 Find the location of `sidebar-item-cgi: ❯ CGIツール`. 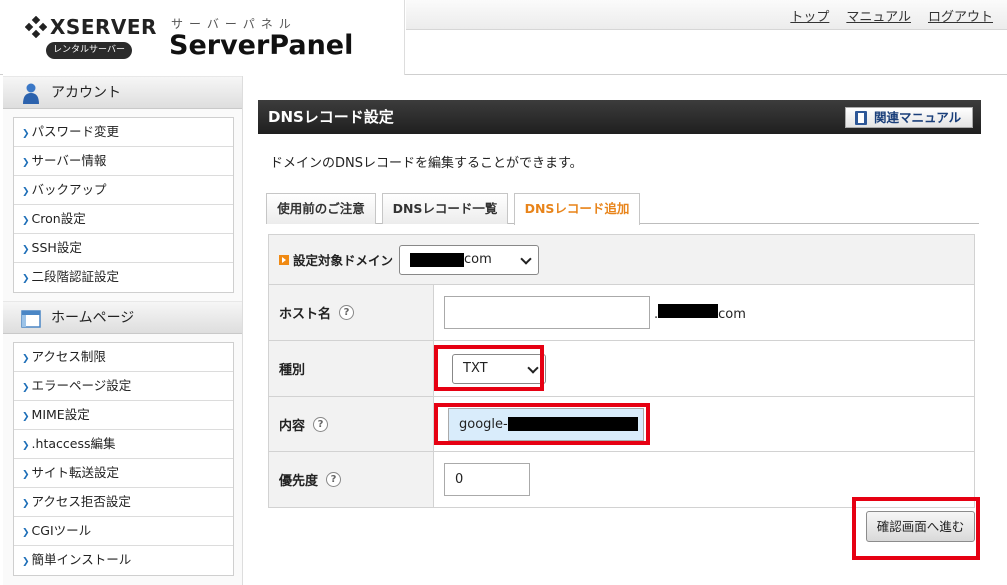

sidebar-item-cgi: ❯ CGIツール is located at coordinates (123, 531).